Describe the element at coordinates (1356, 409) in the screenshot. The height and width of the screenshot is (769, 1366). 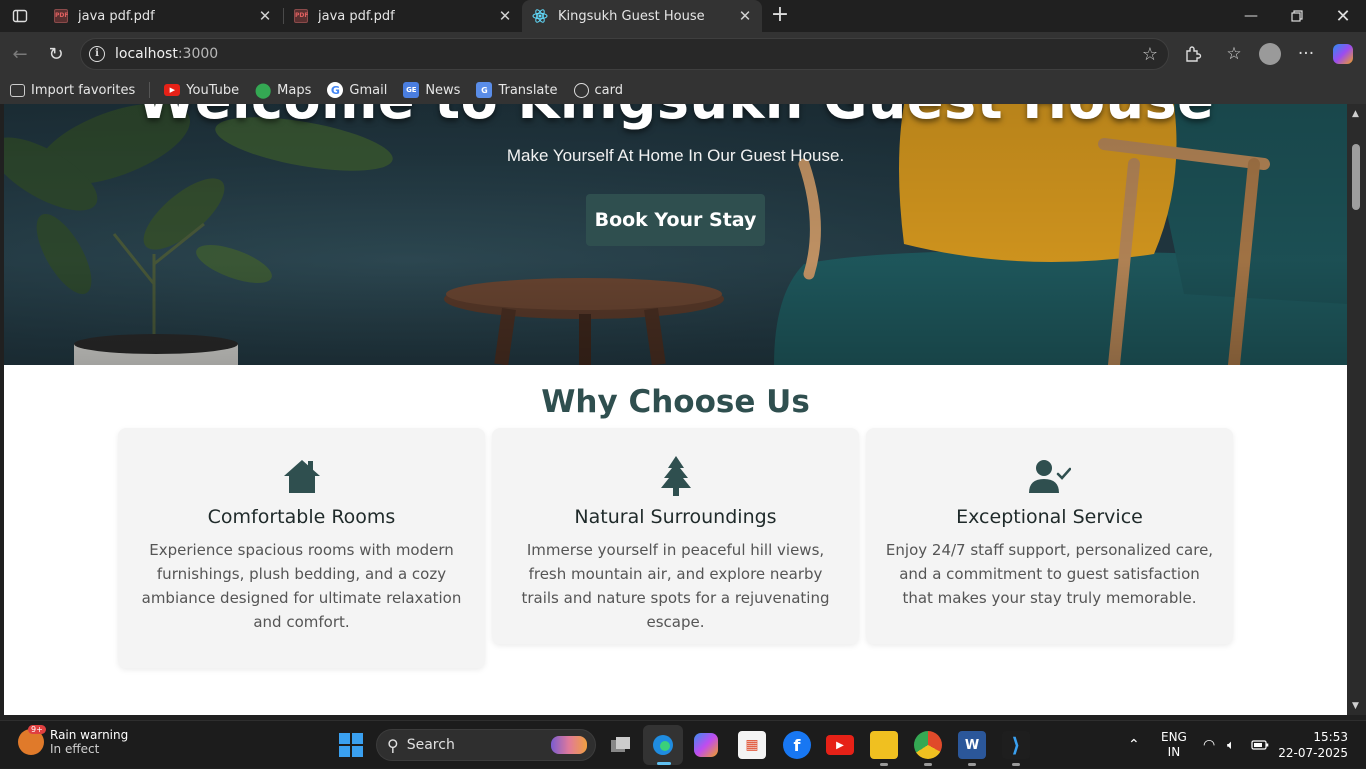
I see `page-scrollbar: ▲ ▼` at that location.